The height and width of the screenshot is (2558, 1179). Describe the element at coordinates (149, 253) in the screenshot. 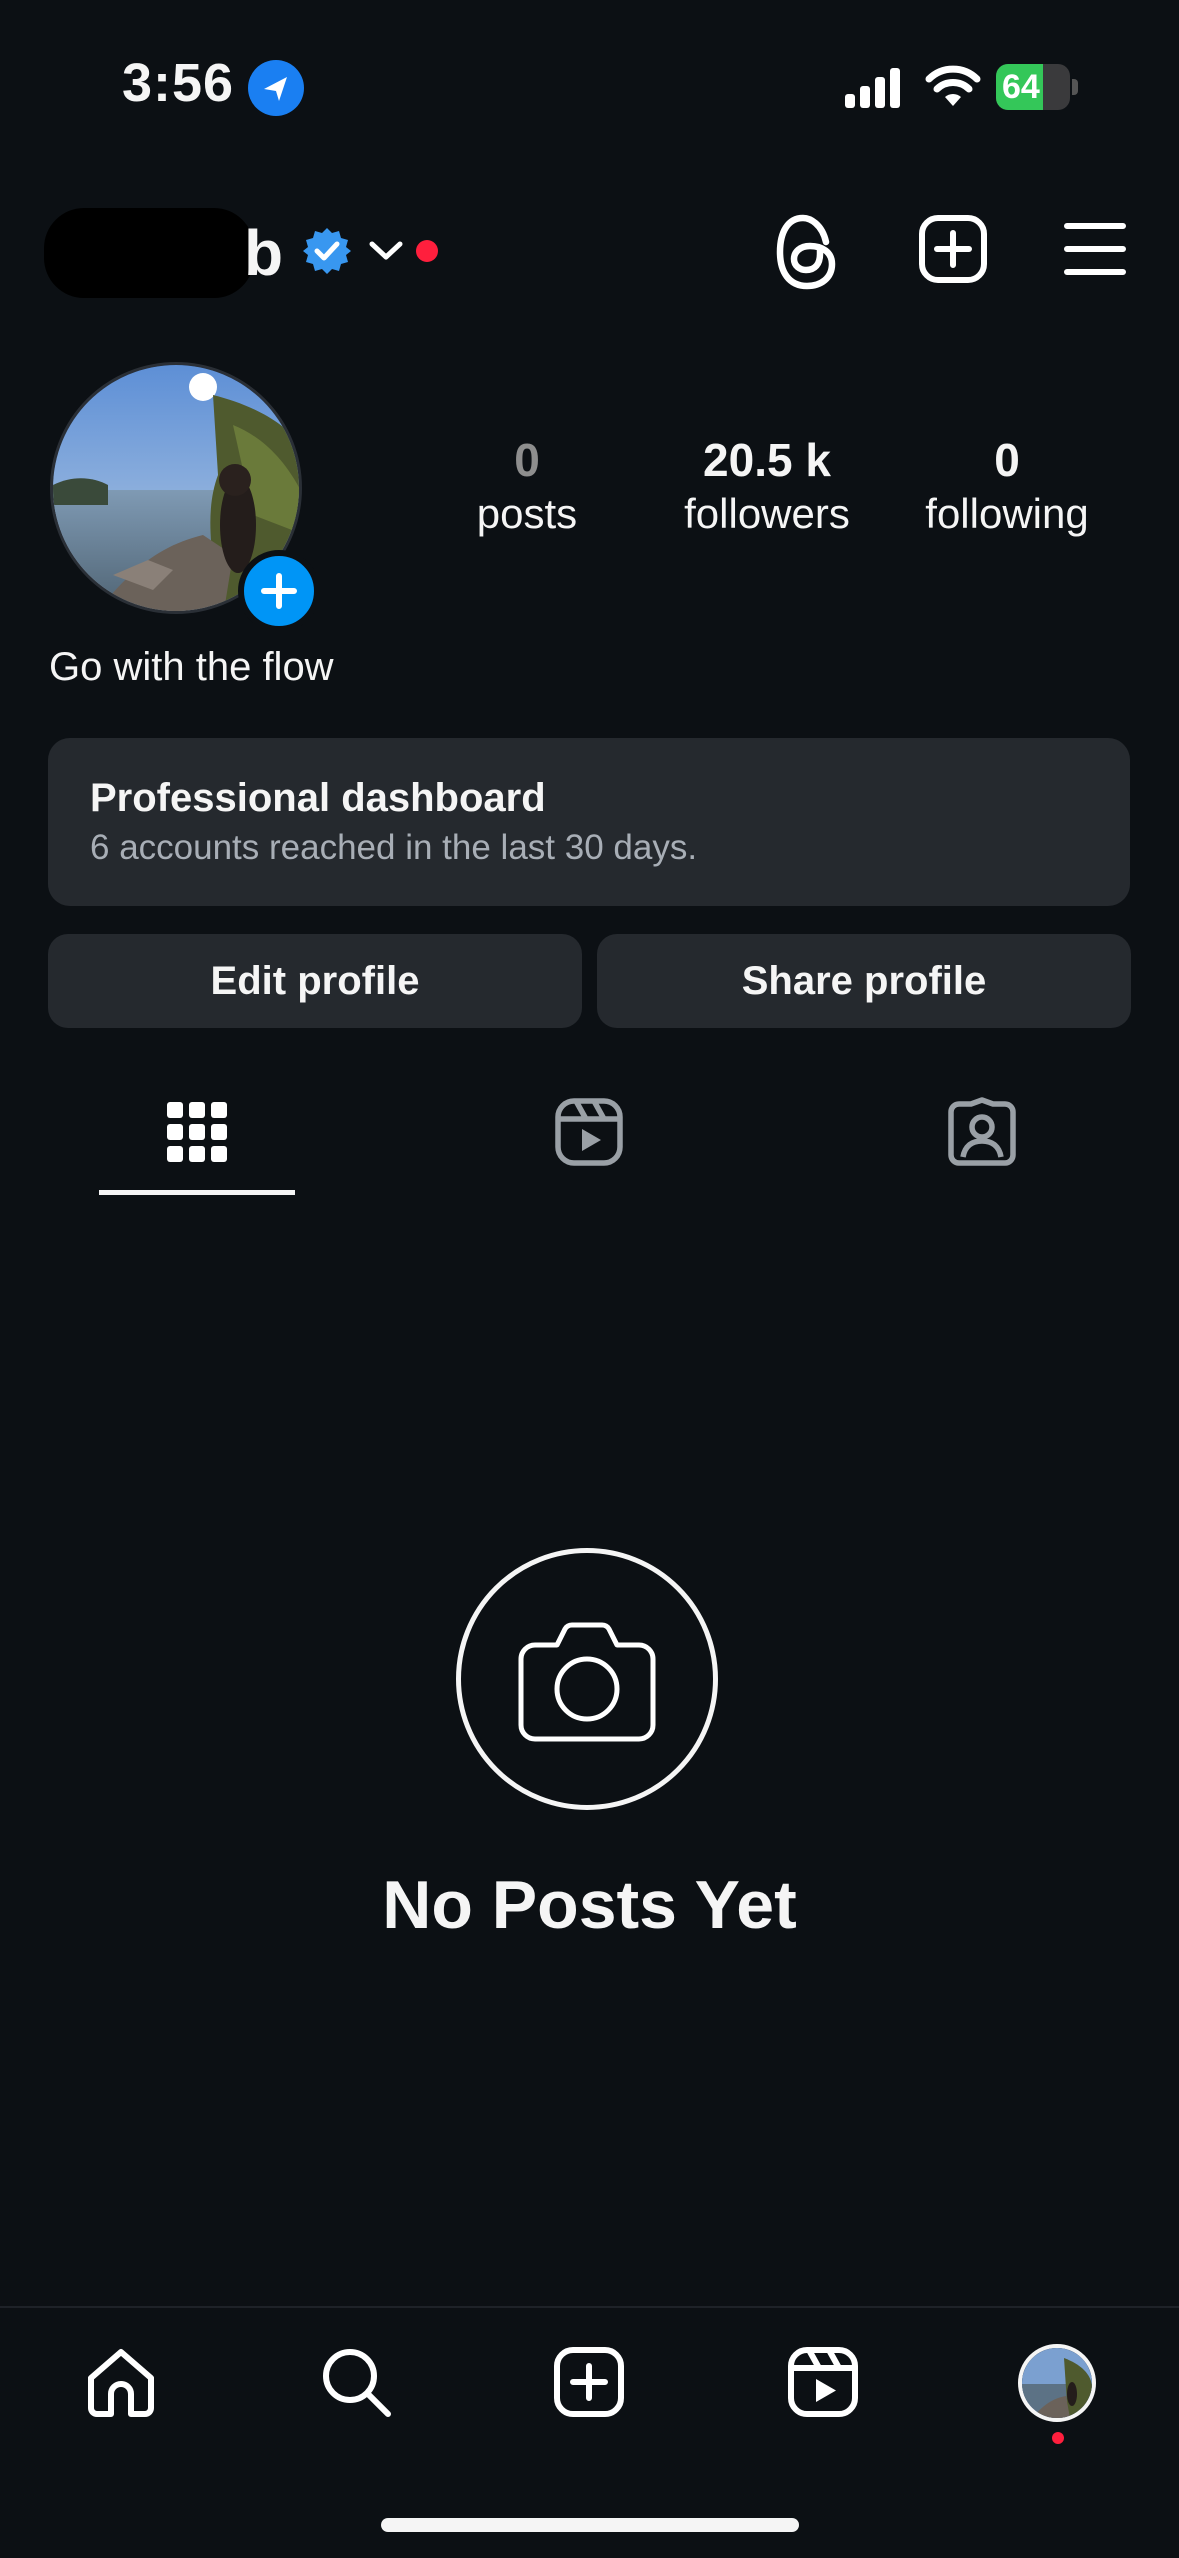

I see `username-redaction` at that location.